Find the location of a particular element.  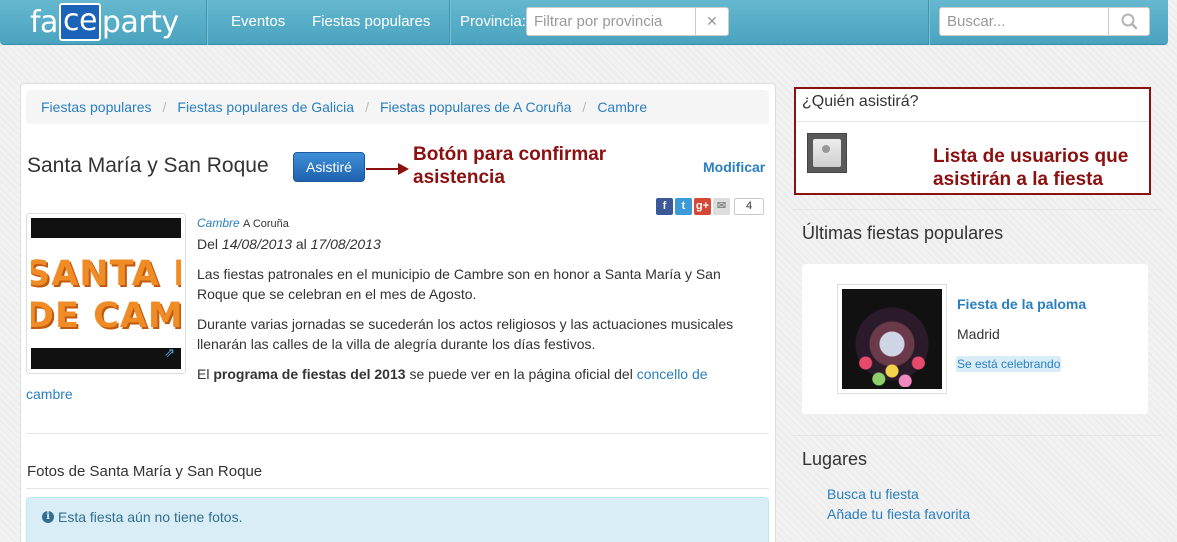

nav-eventos: Eventos is located at coordinates (258, 21).